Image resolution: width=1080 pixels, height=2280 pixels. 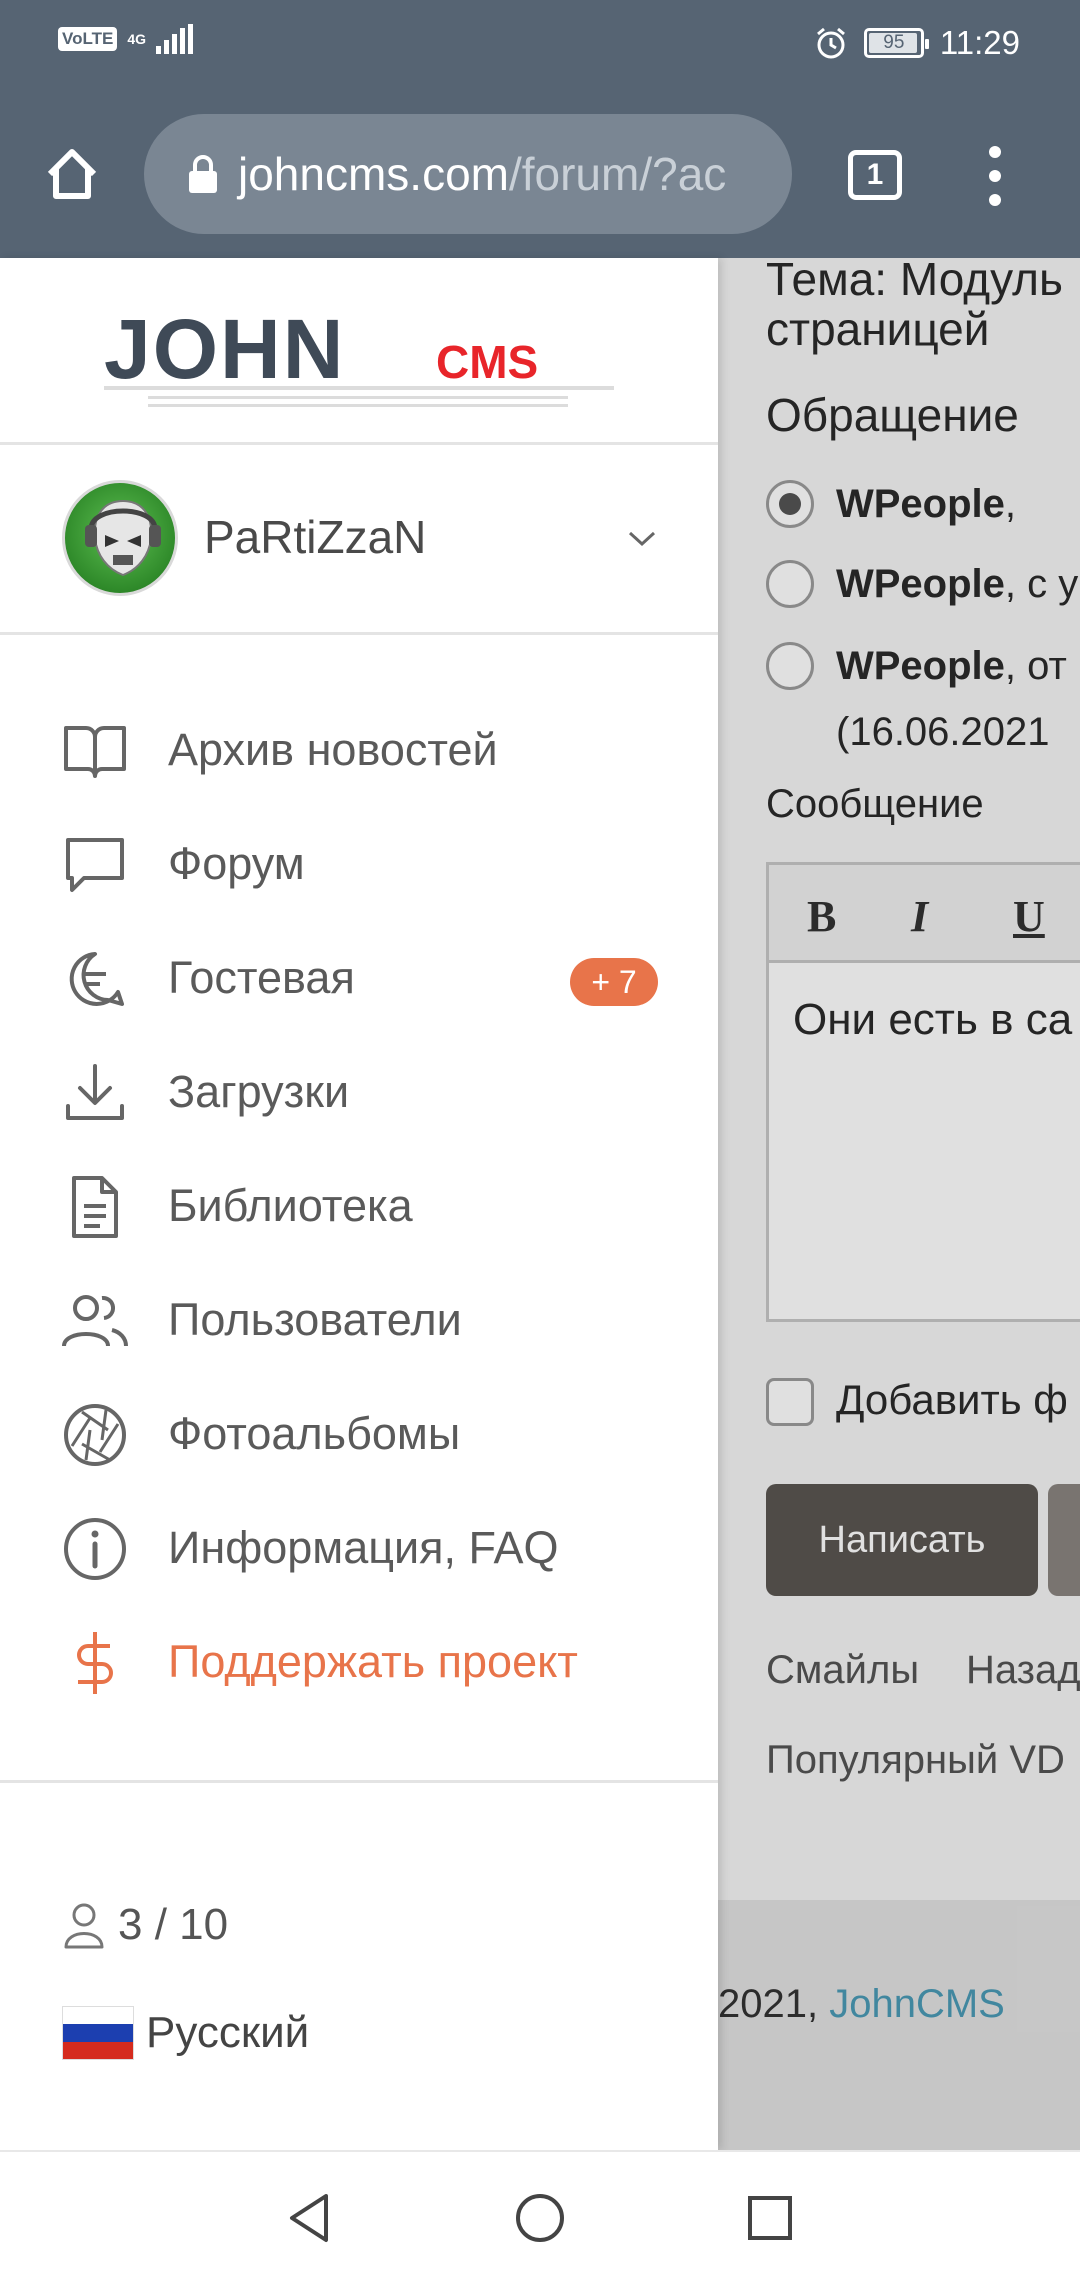 What do you see at coordinates (315, 1319) in the screenshot?
I see `nav-label: Пользователи` at bounding box center [315, 1319].